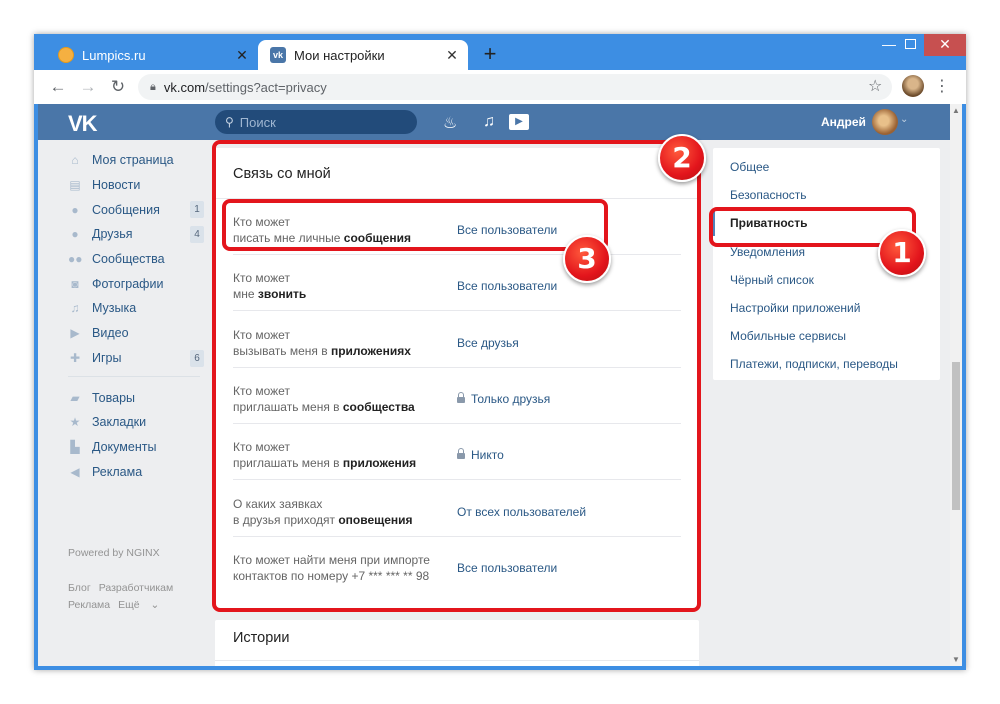  I want to click on reload-icon: ↻, so click(118, 87).